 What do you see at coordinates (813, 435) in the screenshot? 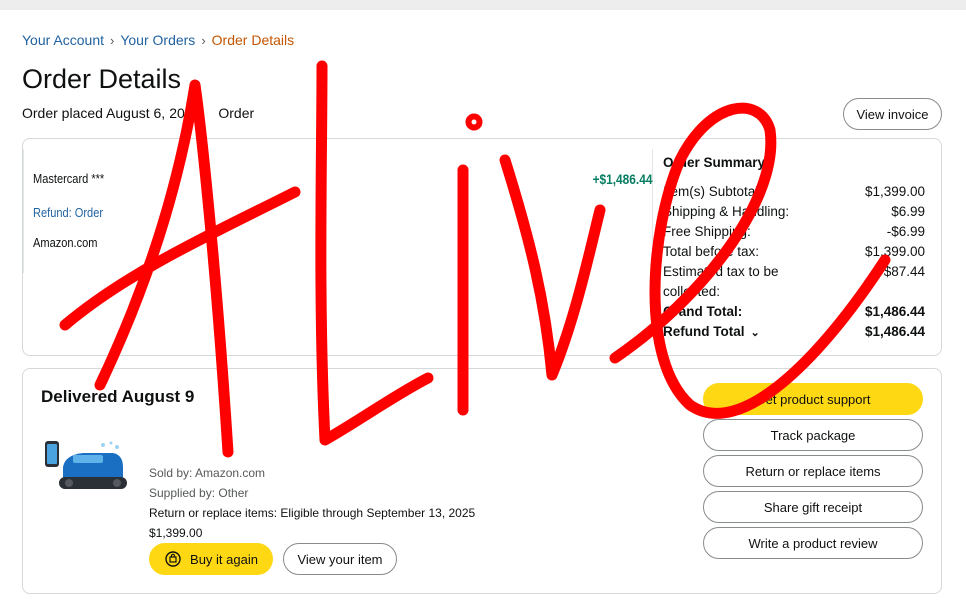
I see `track-package-button: Track package` at bounding box center [813, 435].